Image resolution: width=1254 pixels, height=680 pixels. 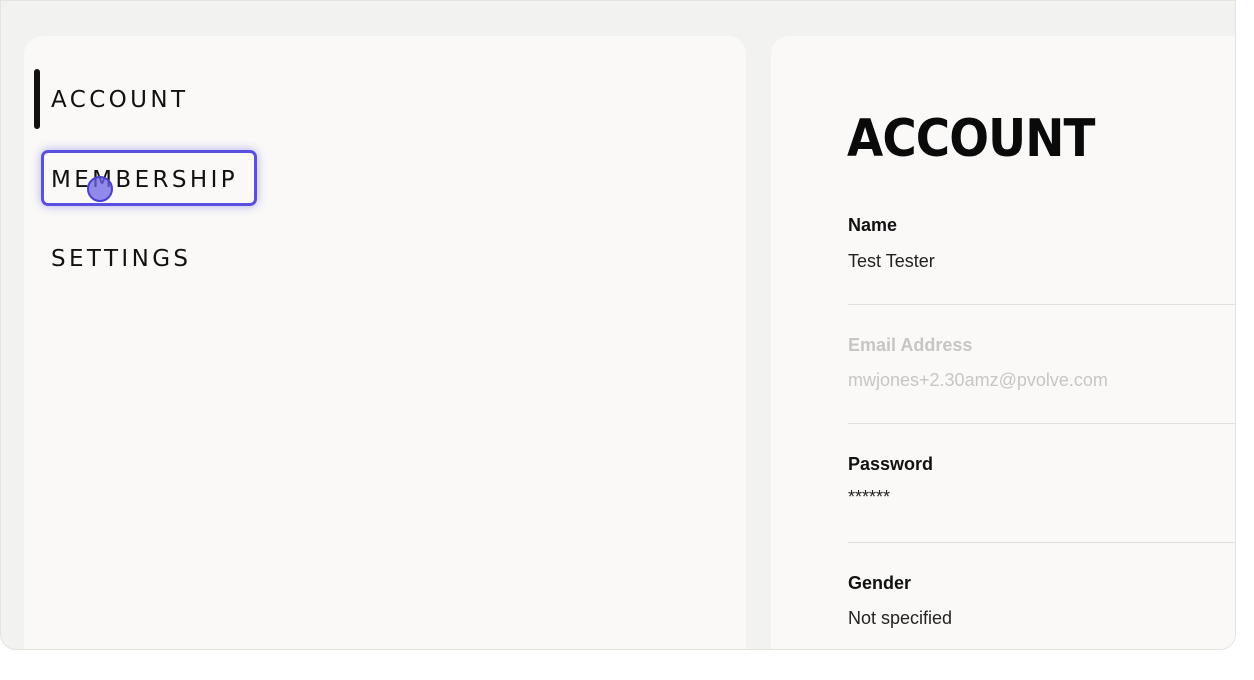 I want to click on nav-item-account: ACCOUNT, so click(x=119, y=100).